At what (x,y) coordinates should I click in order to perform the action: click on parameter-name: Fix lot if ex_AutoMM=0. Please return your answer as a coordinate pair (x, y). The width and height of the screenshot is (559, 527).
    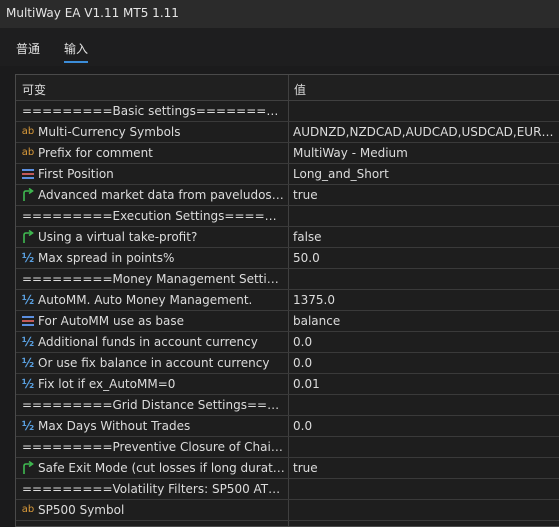
    Looking at the image, I should click on (107, 384).